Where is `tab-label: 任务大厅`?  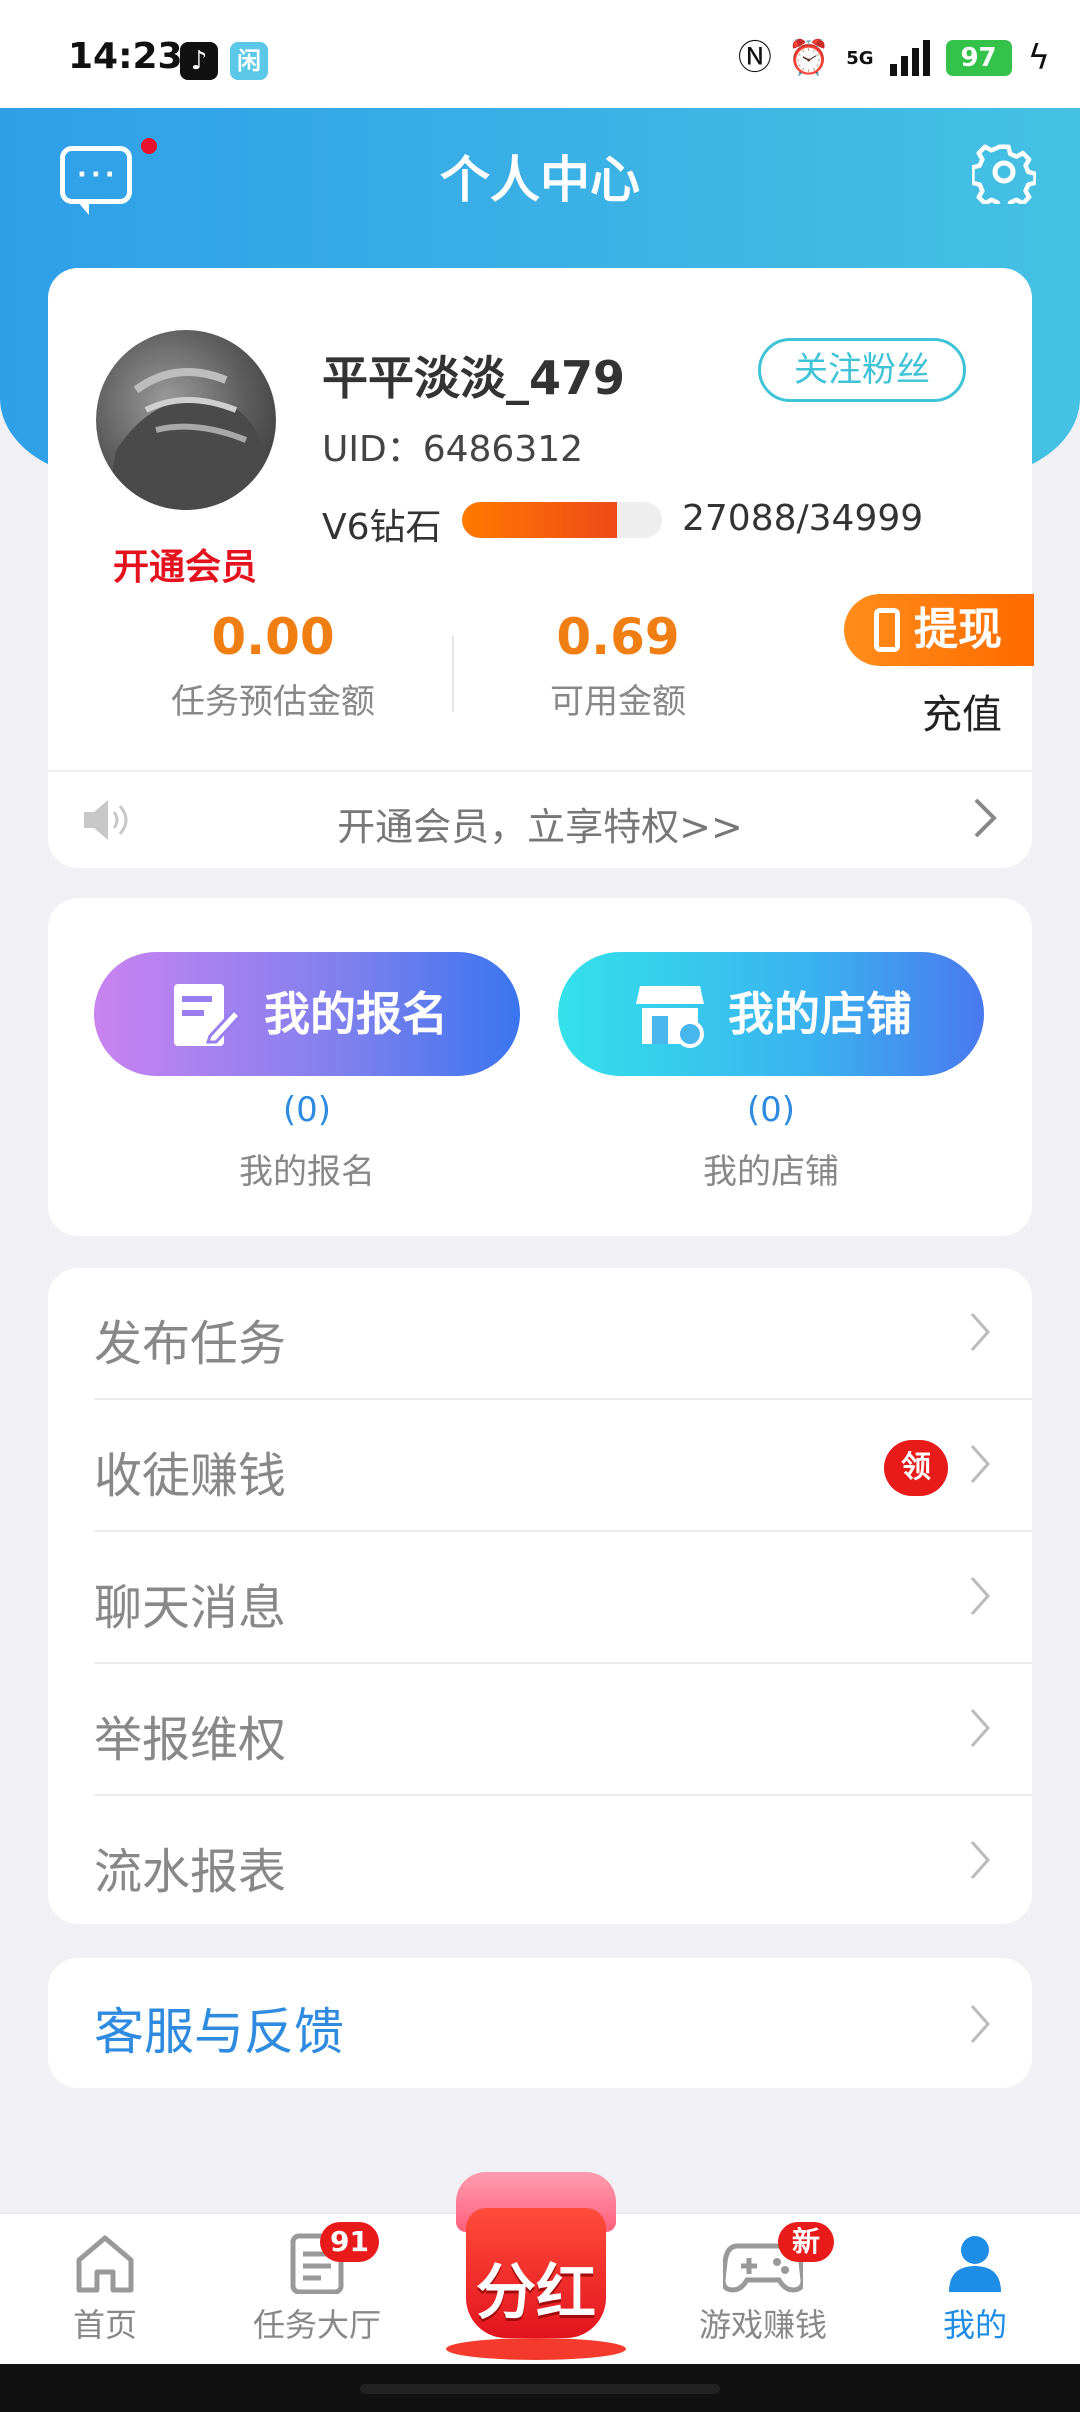 tab-label: 任务大厅 is located at coordinates (316, 2325).